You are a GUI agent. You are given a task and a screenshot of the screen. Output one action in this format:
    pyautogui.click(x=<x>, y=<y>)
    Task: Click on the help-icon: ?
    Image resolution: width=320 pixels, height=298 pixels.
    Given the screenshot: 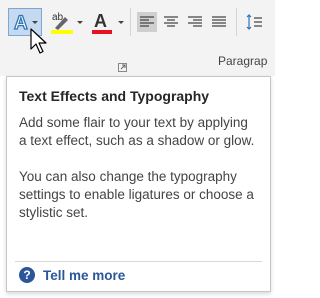 What is the action you would take?
    pyautogui.click(x=27, y=275)
    